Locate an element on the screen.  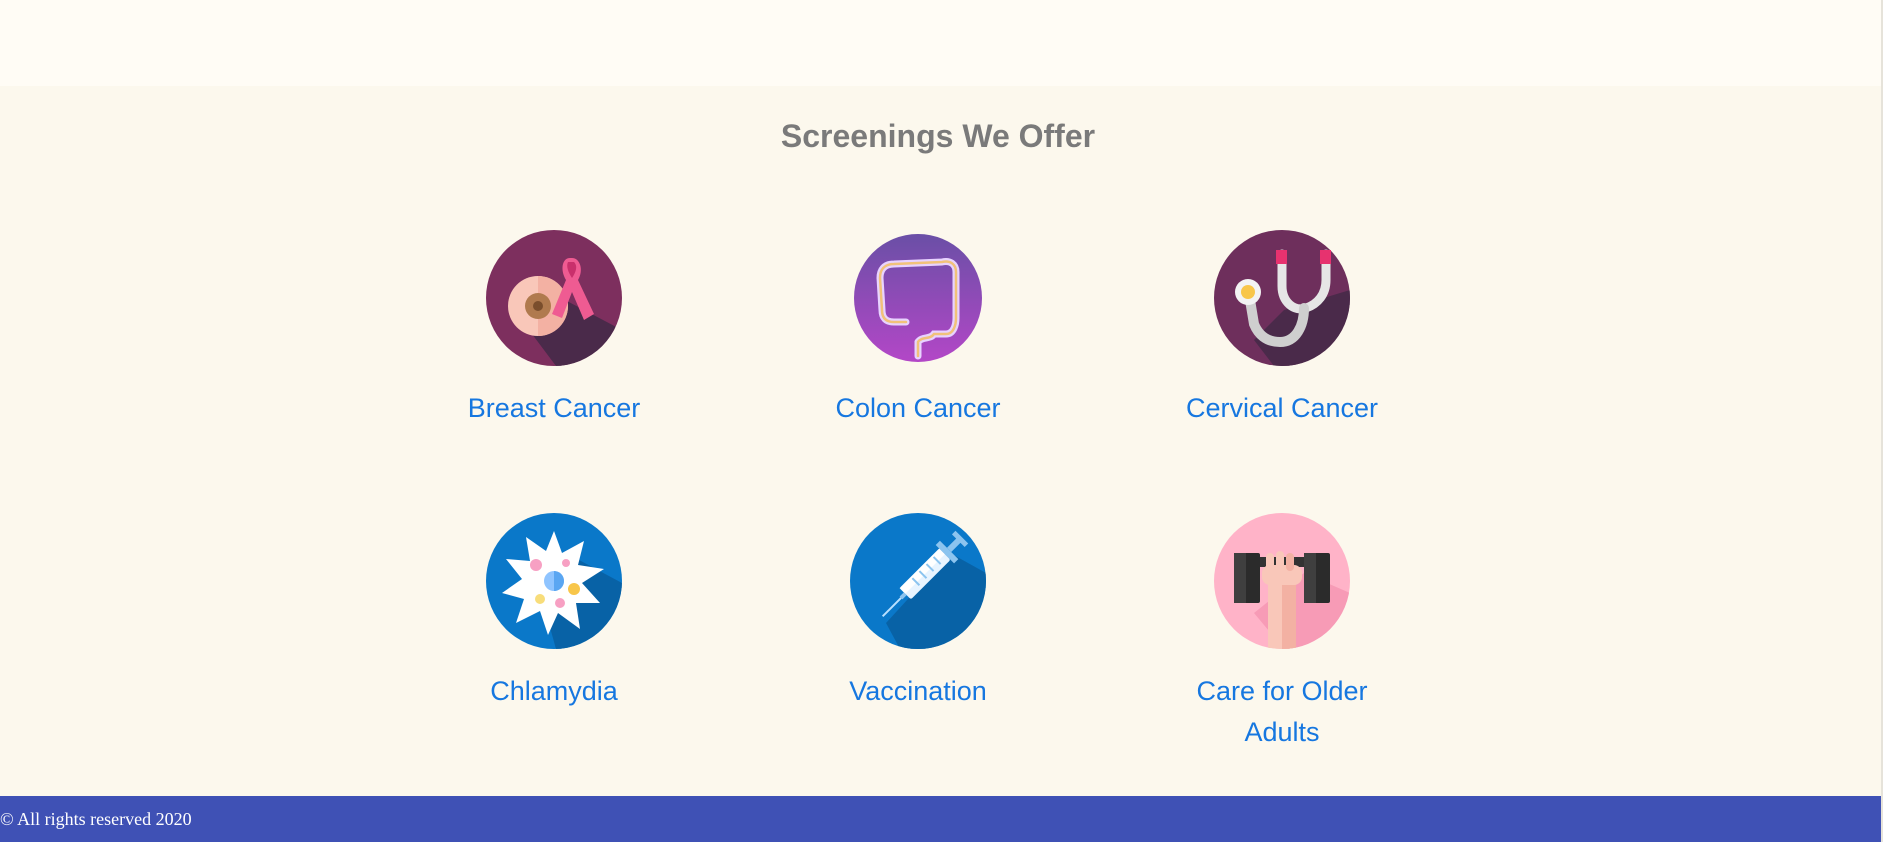
card-label: Cervical Cancer is located at coordinates (1282, 408).